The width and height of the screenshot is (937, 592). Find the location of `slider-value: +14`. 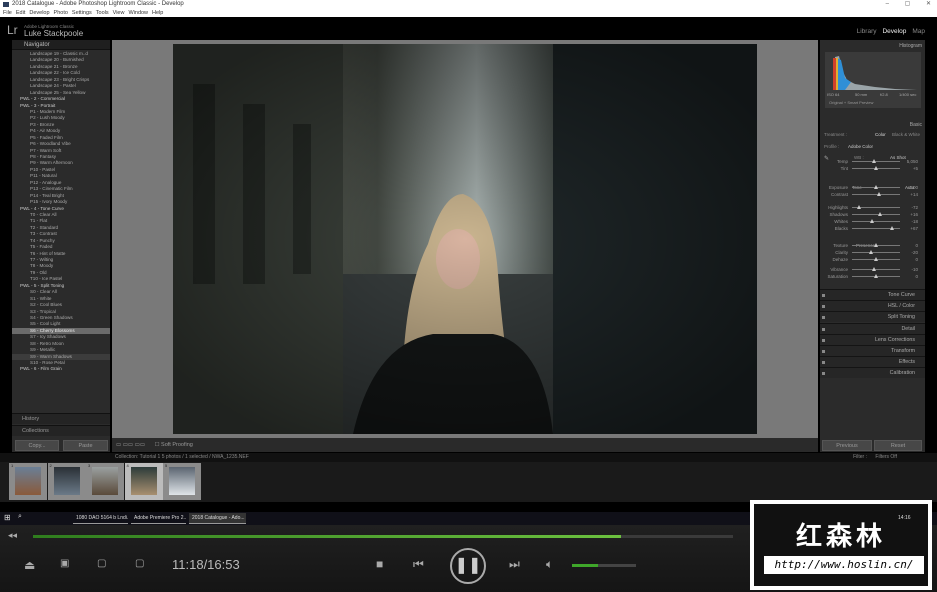

slider-value: +14 is located at coordinates (914, 194).